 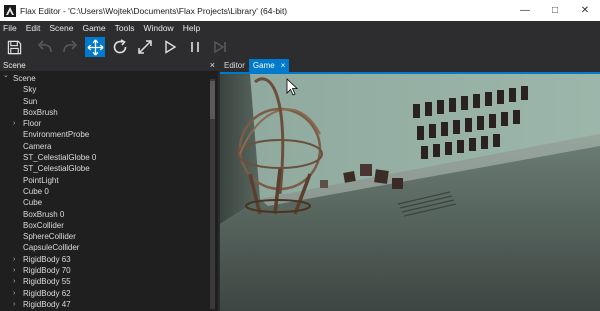 What do you see at coordinates (30, 101) in the screenshot?
I see `tree-item-label: Sun` at bounding box center [30, 101].